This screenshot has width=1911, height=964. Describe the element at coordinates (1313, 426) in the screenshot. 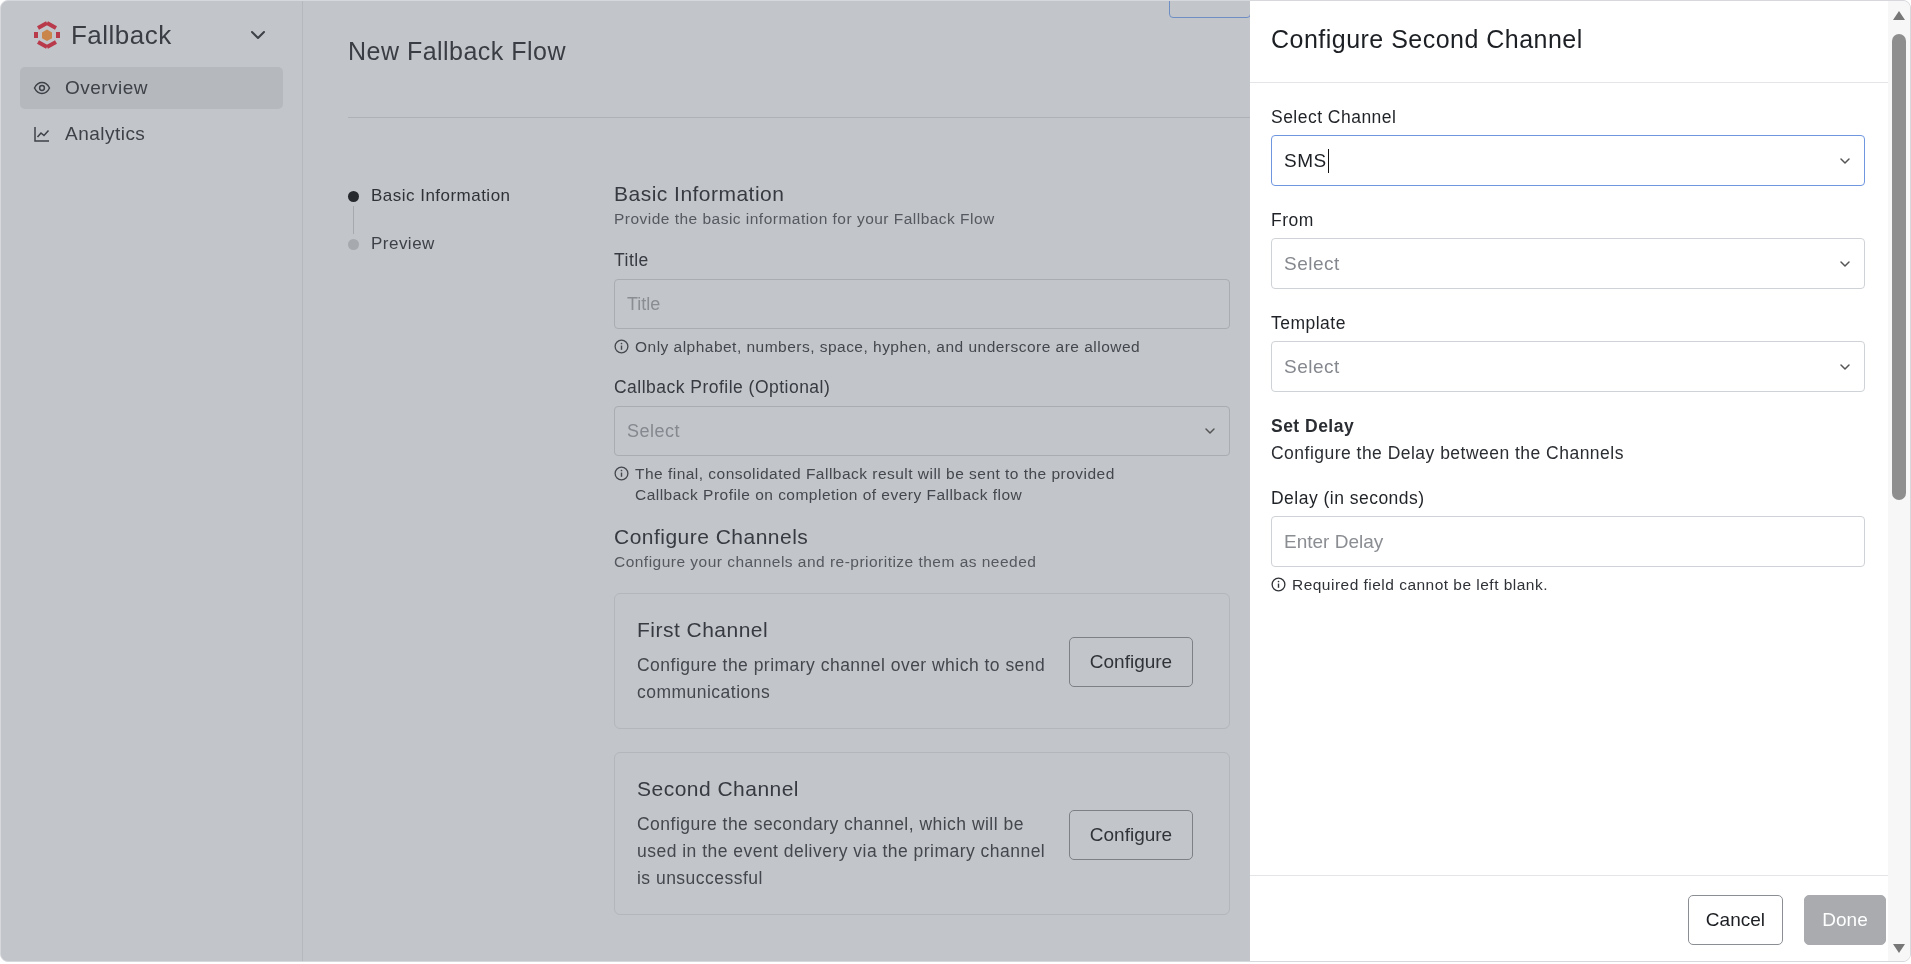

I see `section-title: Set Delay` at that location.